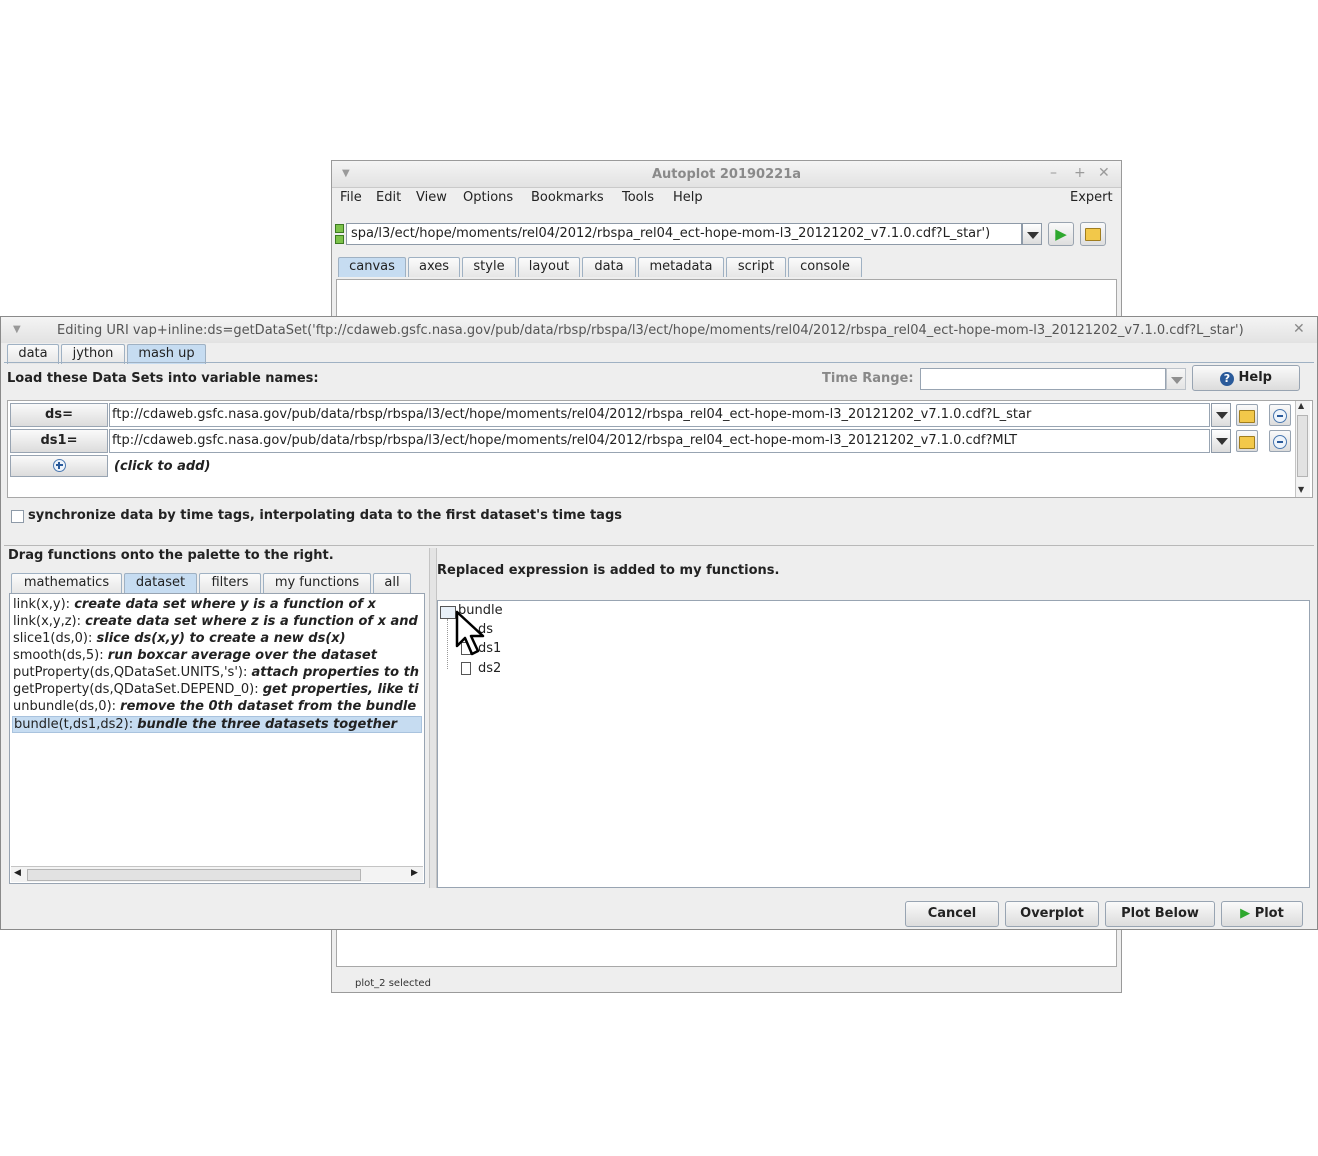 The image size is (1318, 1156). What do you see at coordinates (952, 914) in the screenshot?
I see `cancel-button: Cancel` at bounding box center [952, 914].